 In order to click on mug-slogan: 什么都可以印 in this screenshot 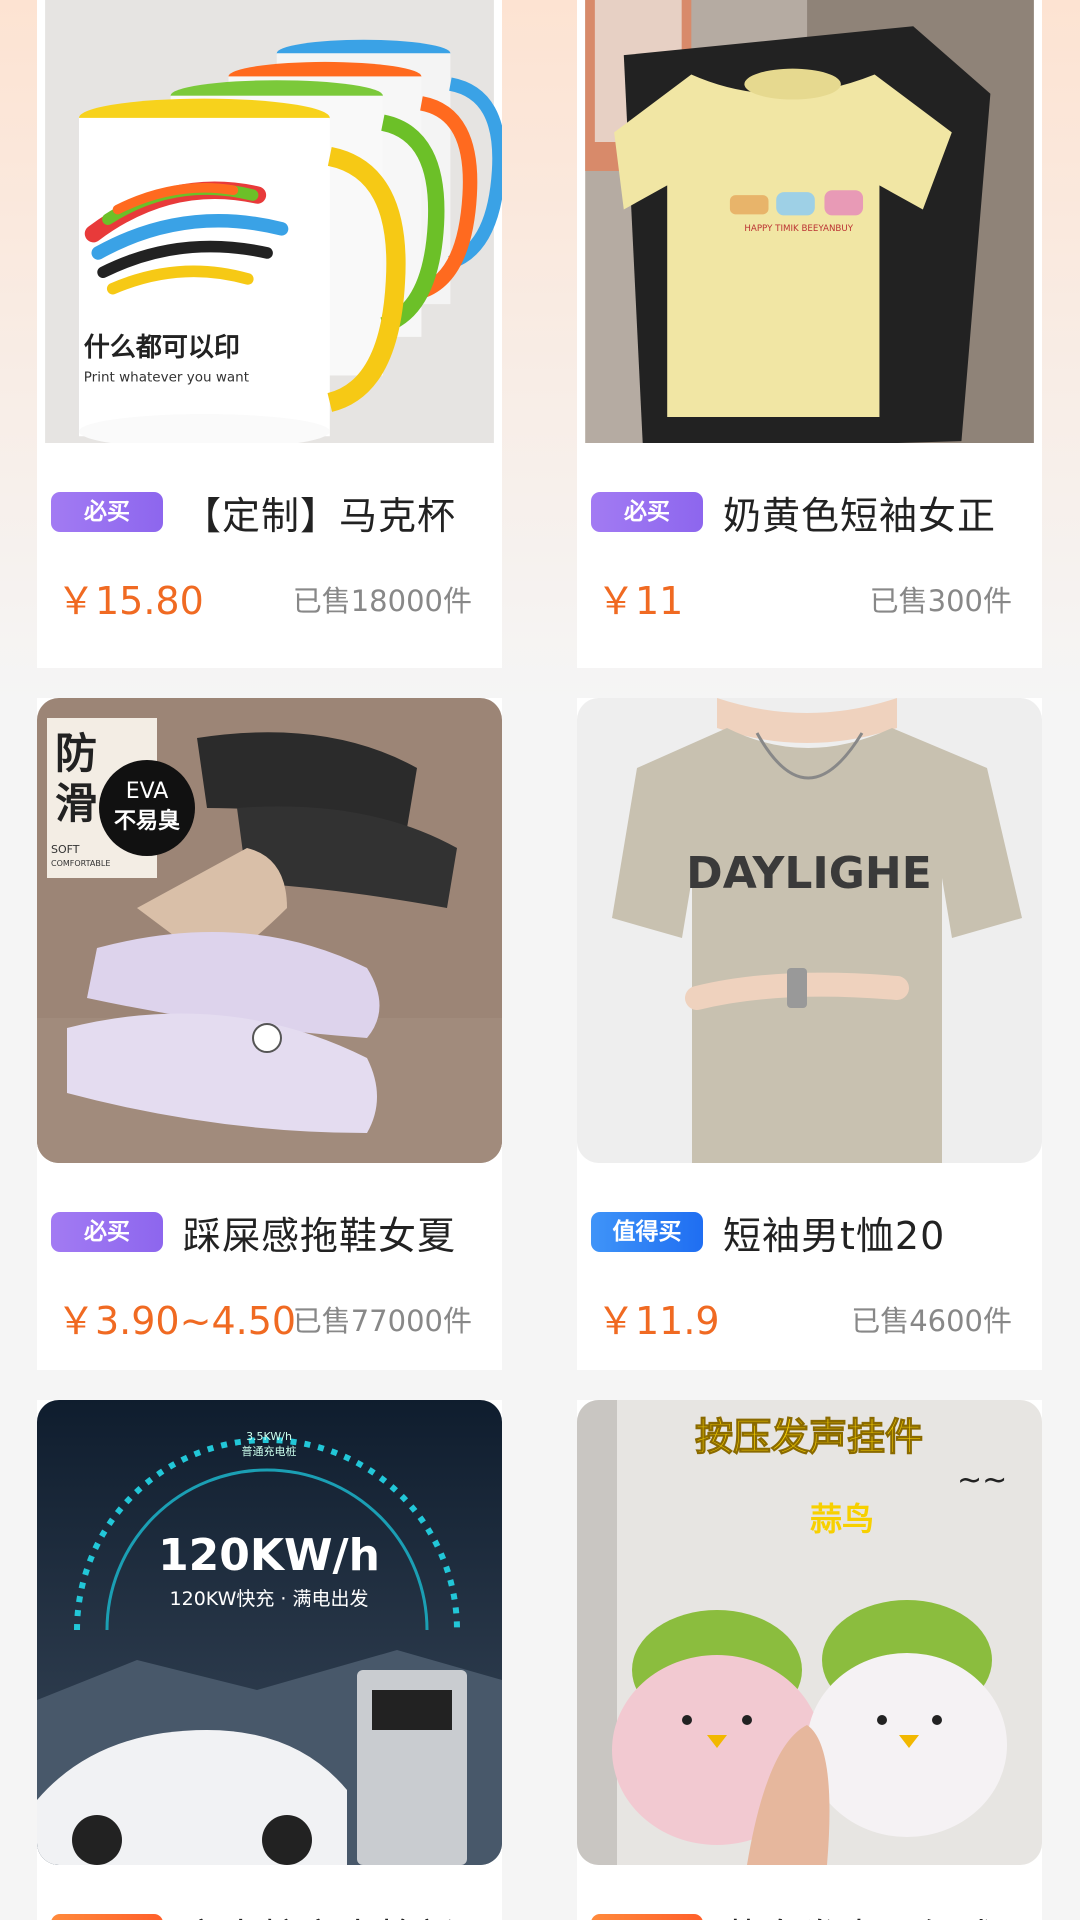, I will do `click(162, 348)`.